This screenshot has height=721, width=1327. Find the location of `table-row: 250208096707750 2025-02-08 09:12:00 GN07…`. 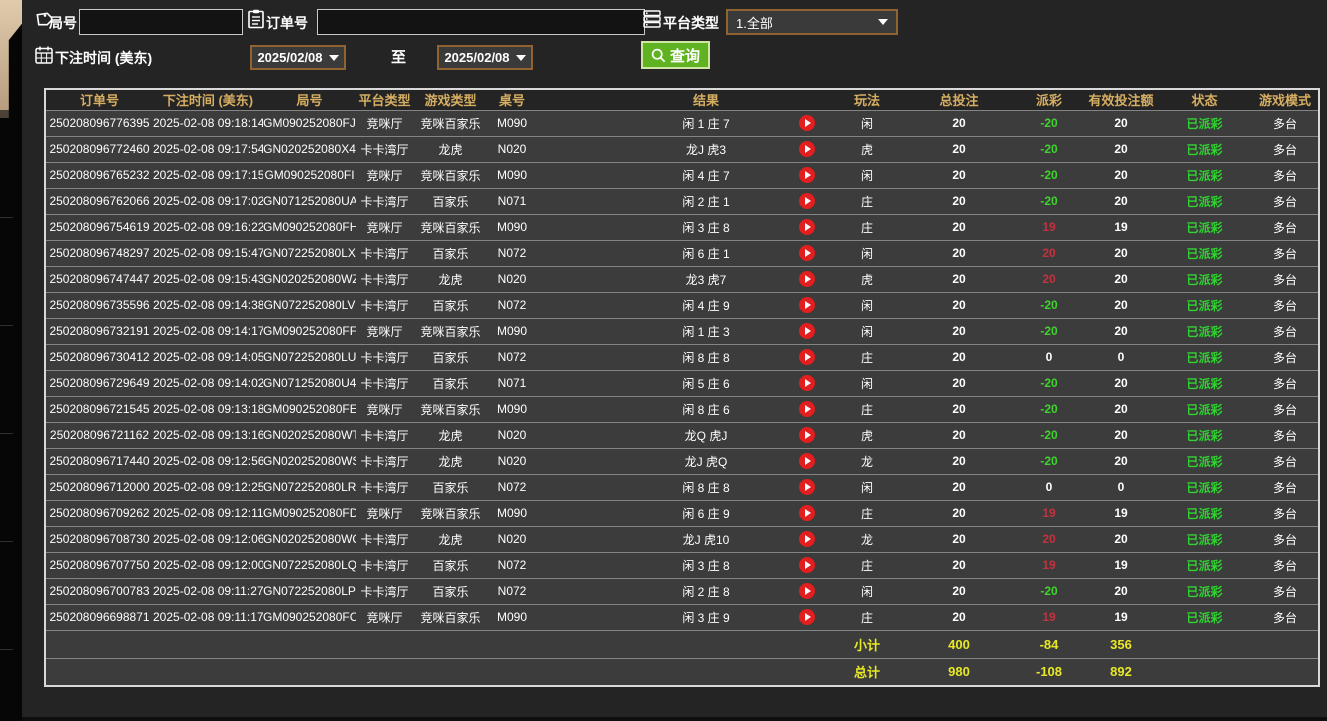

table-row: 250208096707750 2025-02-08 09:12:00 GN07… is located at coordinates (682, 564).